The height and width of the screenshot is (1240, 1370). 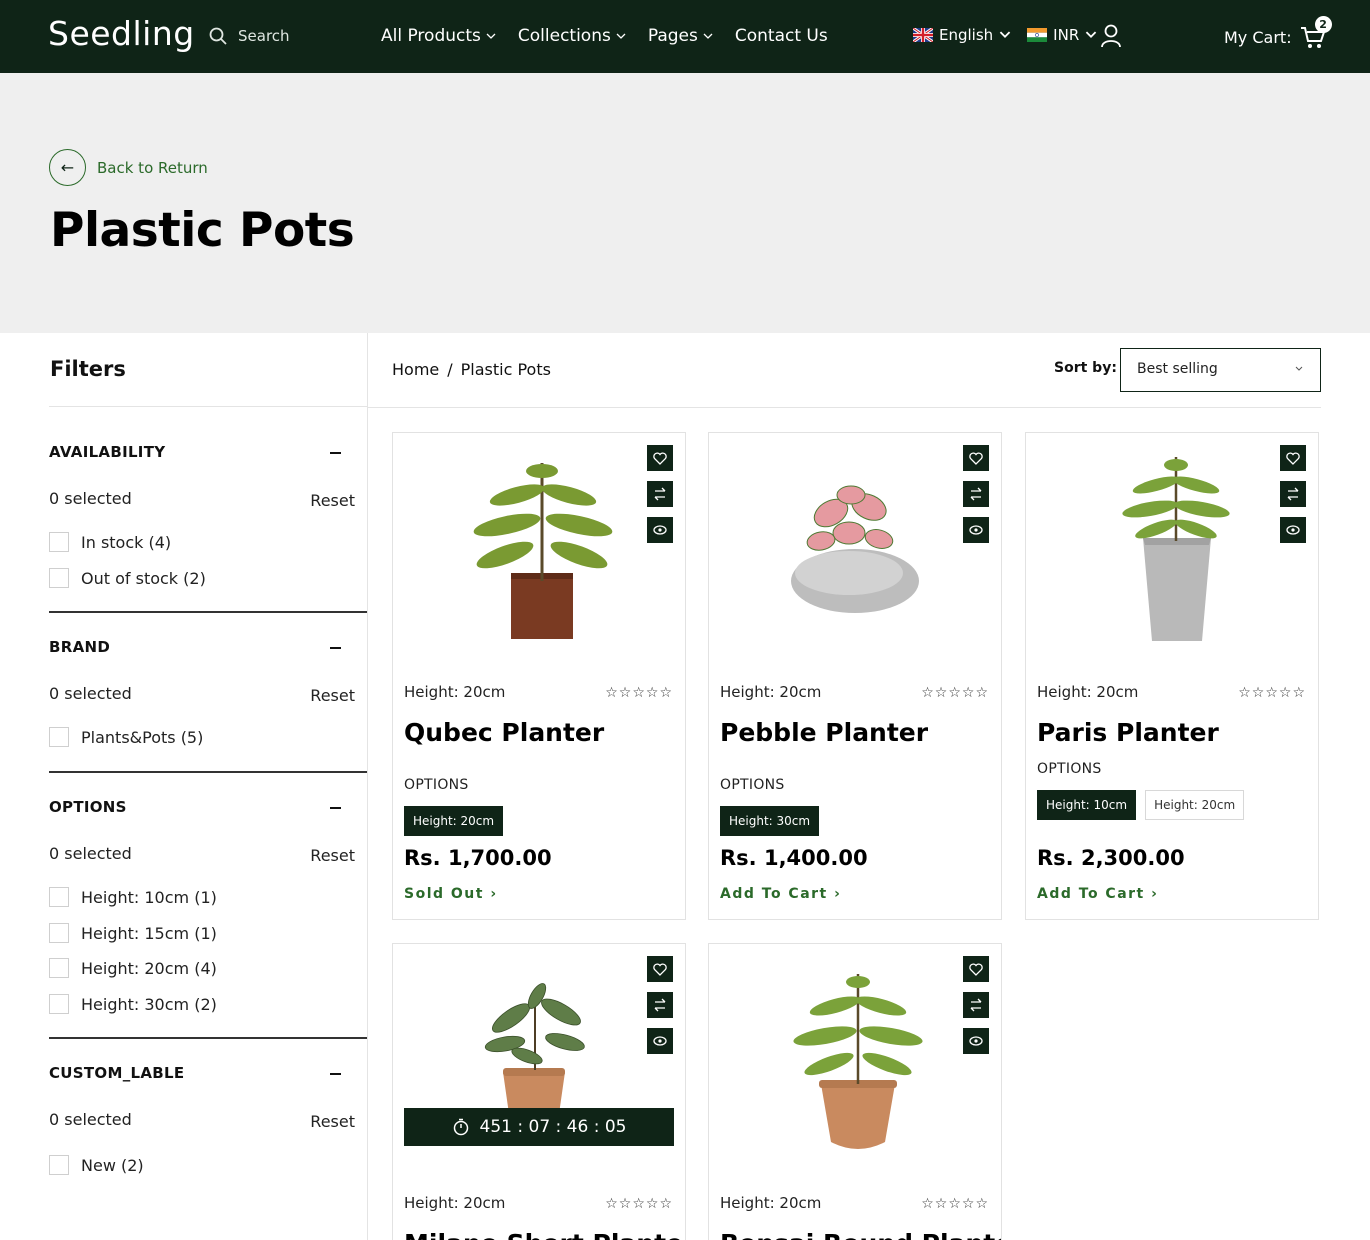 I want to click on filter-option-height-15: Height: 15cm (1), so click(x=133, y=933).